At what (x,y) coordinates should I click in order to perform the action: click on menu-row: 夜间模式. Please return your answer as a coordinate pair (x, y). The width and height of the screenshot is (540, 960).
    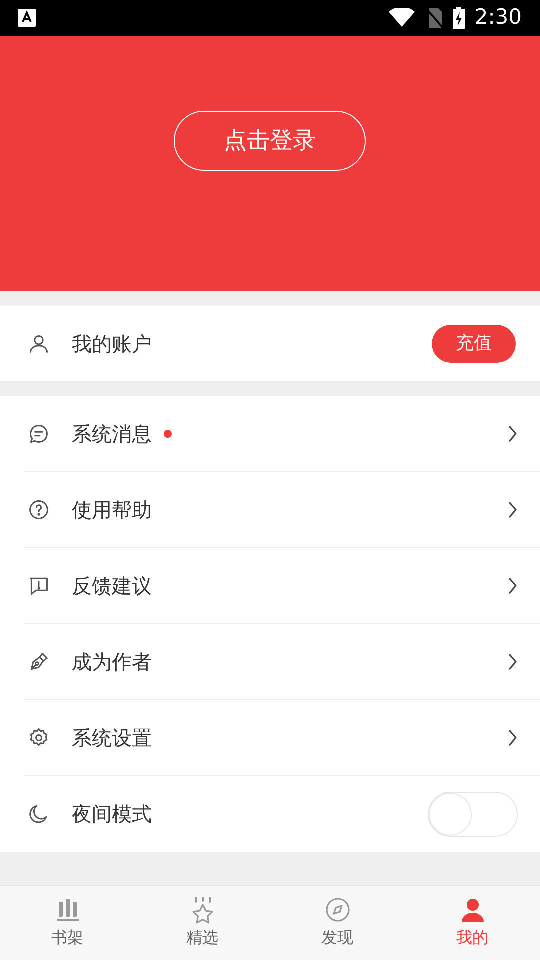
    Looking at the image, I should click on (270, 814).